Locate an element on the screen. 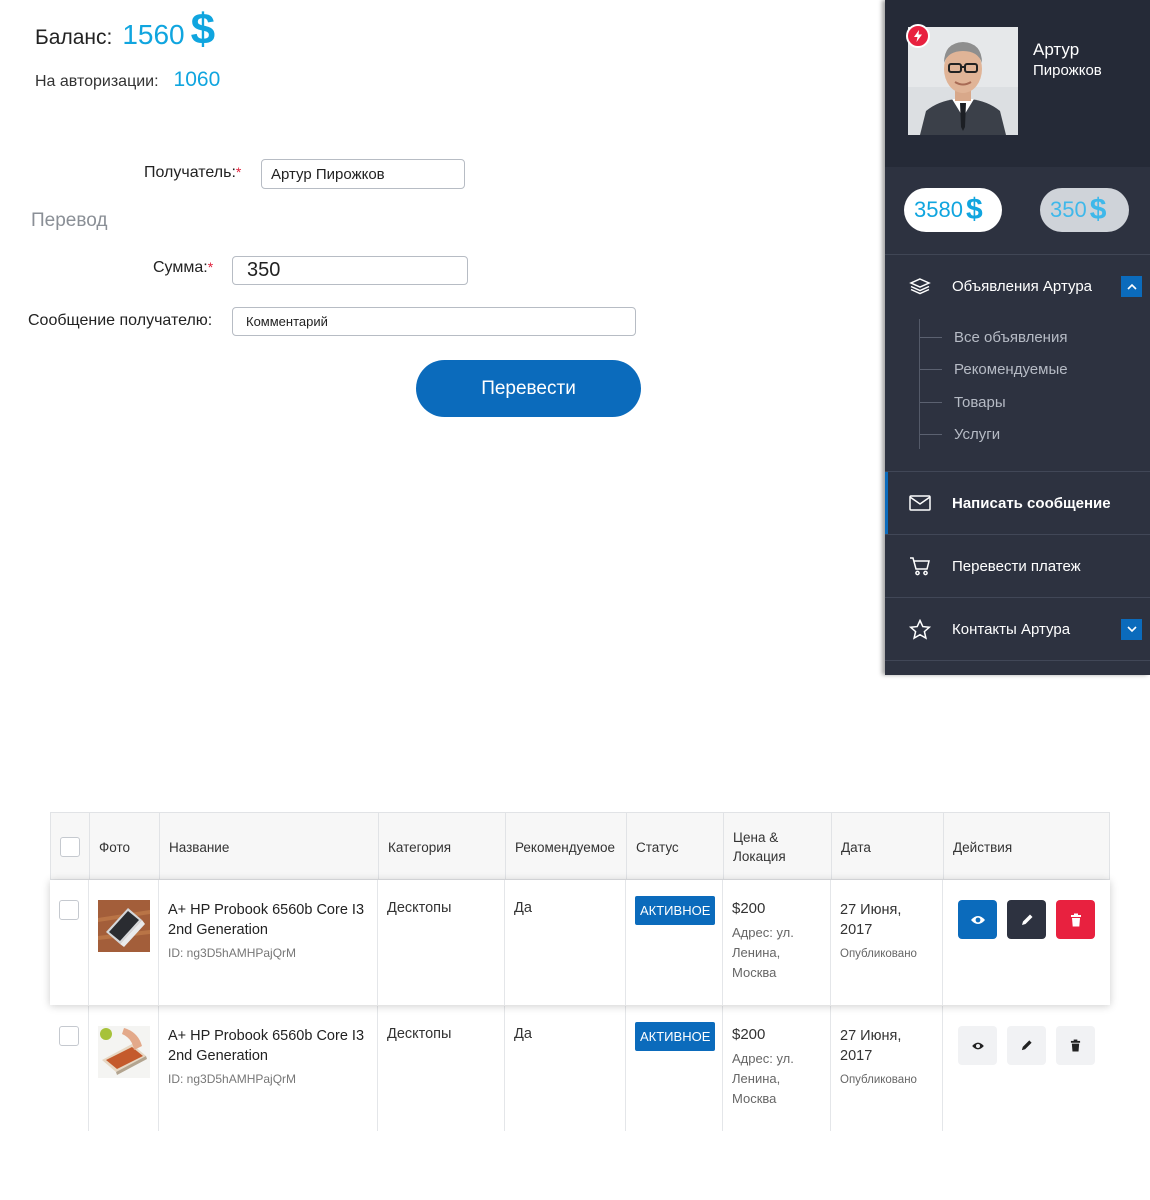 This screenshot has height=1200, width=1150. wallet-second-badge: 350 $ is located at coordinates (1084, 210).